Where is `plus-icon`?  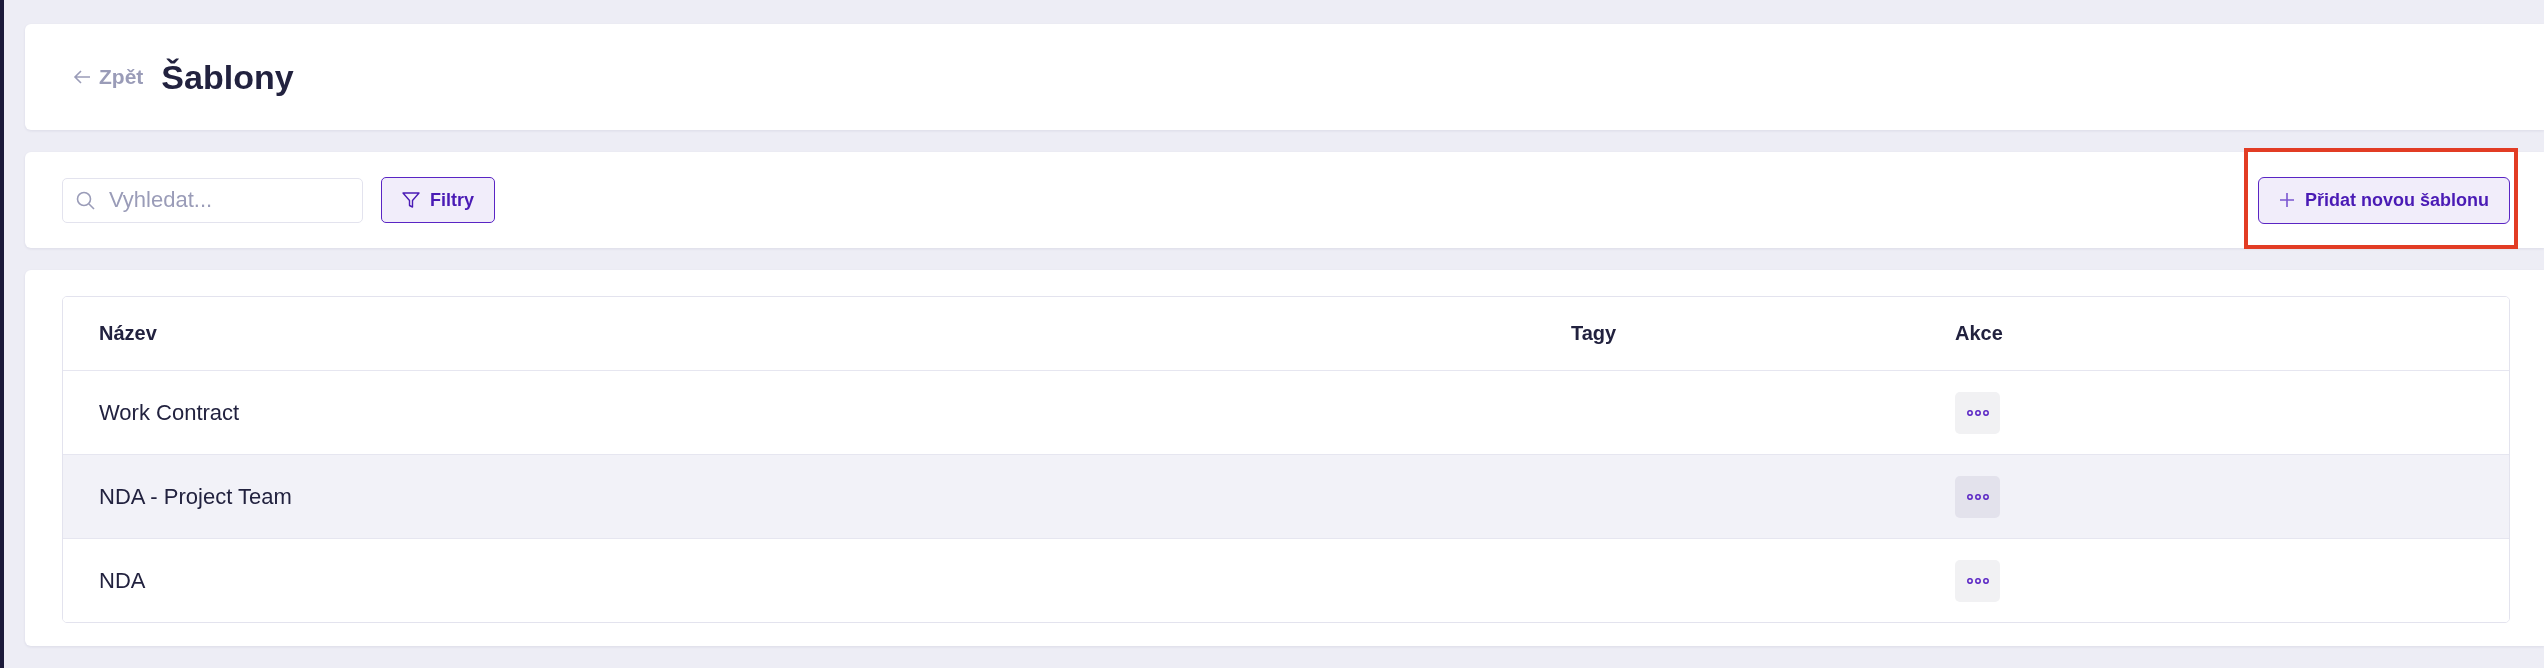
plus-icon is located at coordinates (2287, 200).